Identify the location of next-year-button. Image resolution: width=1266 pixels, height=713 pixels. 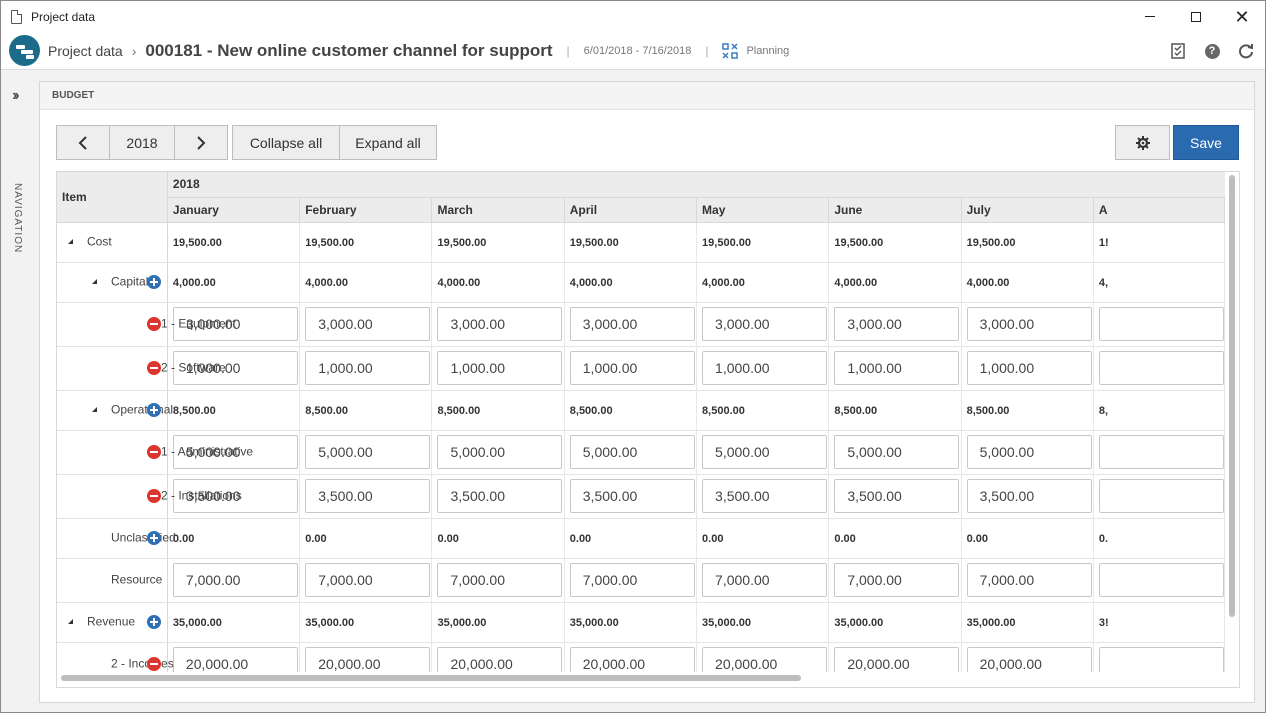
(201, 142).